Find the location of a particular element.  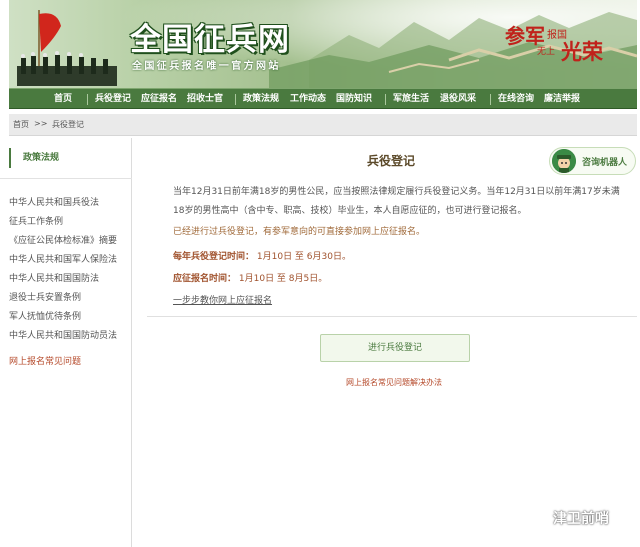

sidebar-item-military-service-law: 中华人民共和国兵役法 is located at coordinates (54, 201).